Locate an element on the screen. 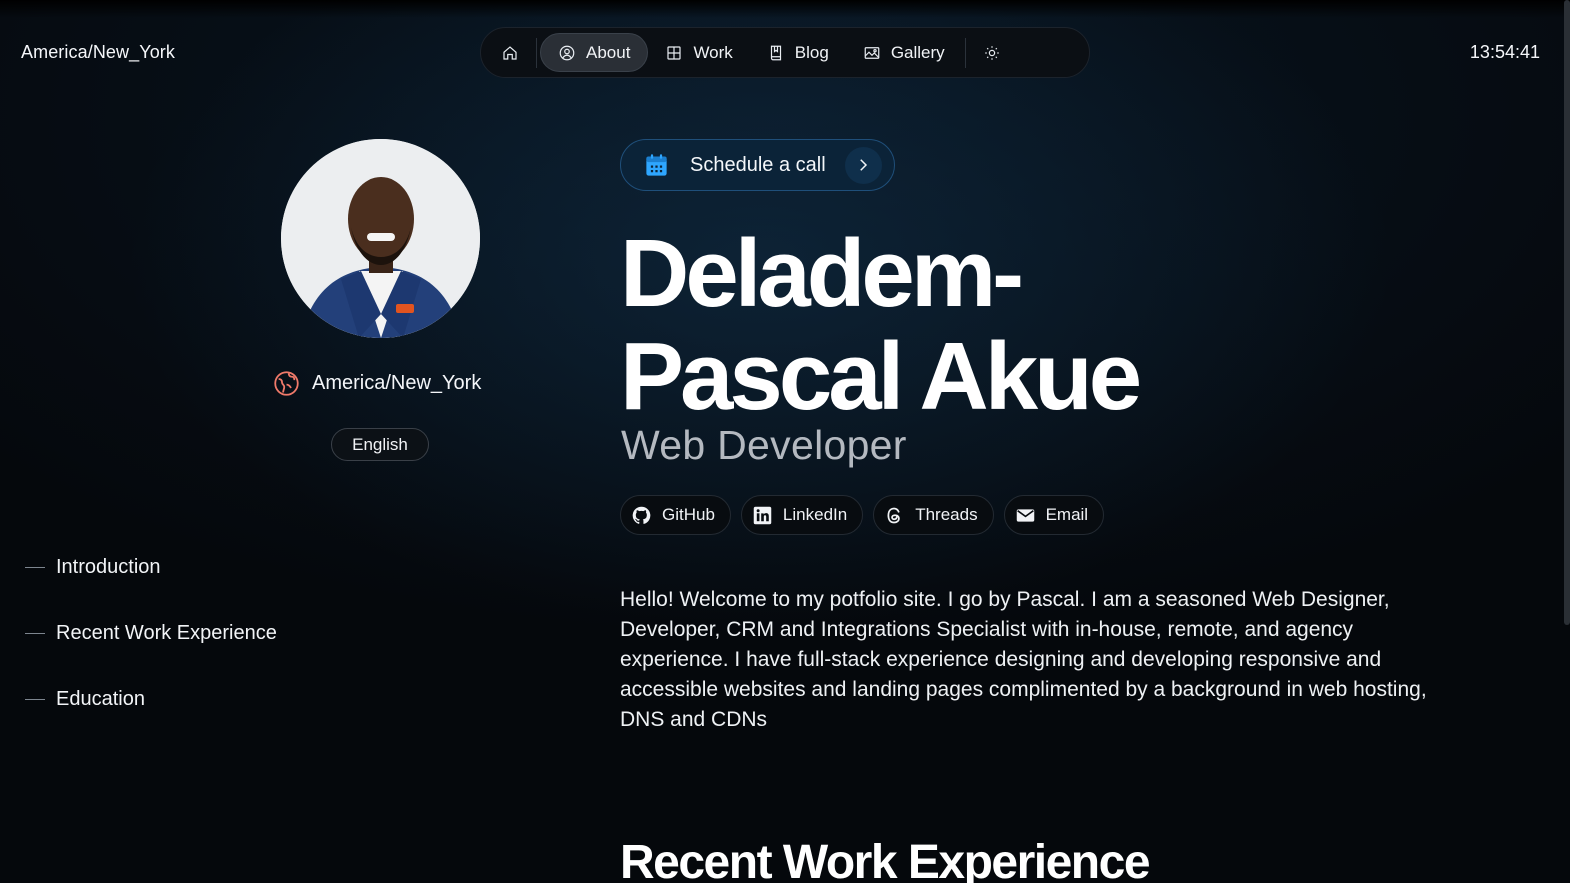  threads-link: Threads is located at coordinates (933, 515).